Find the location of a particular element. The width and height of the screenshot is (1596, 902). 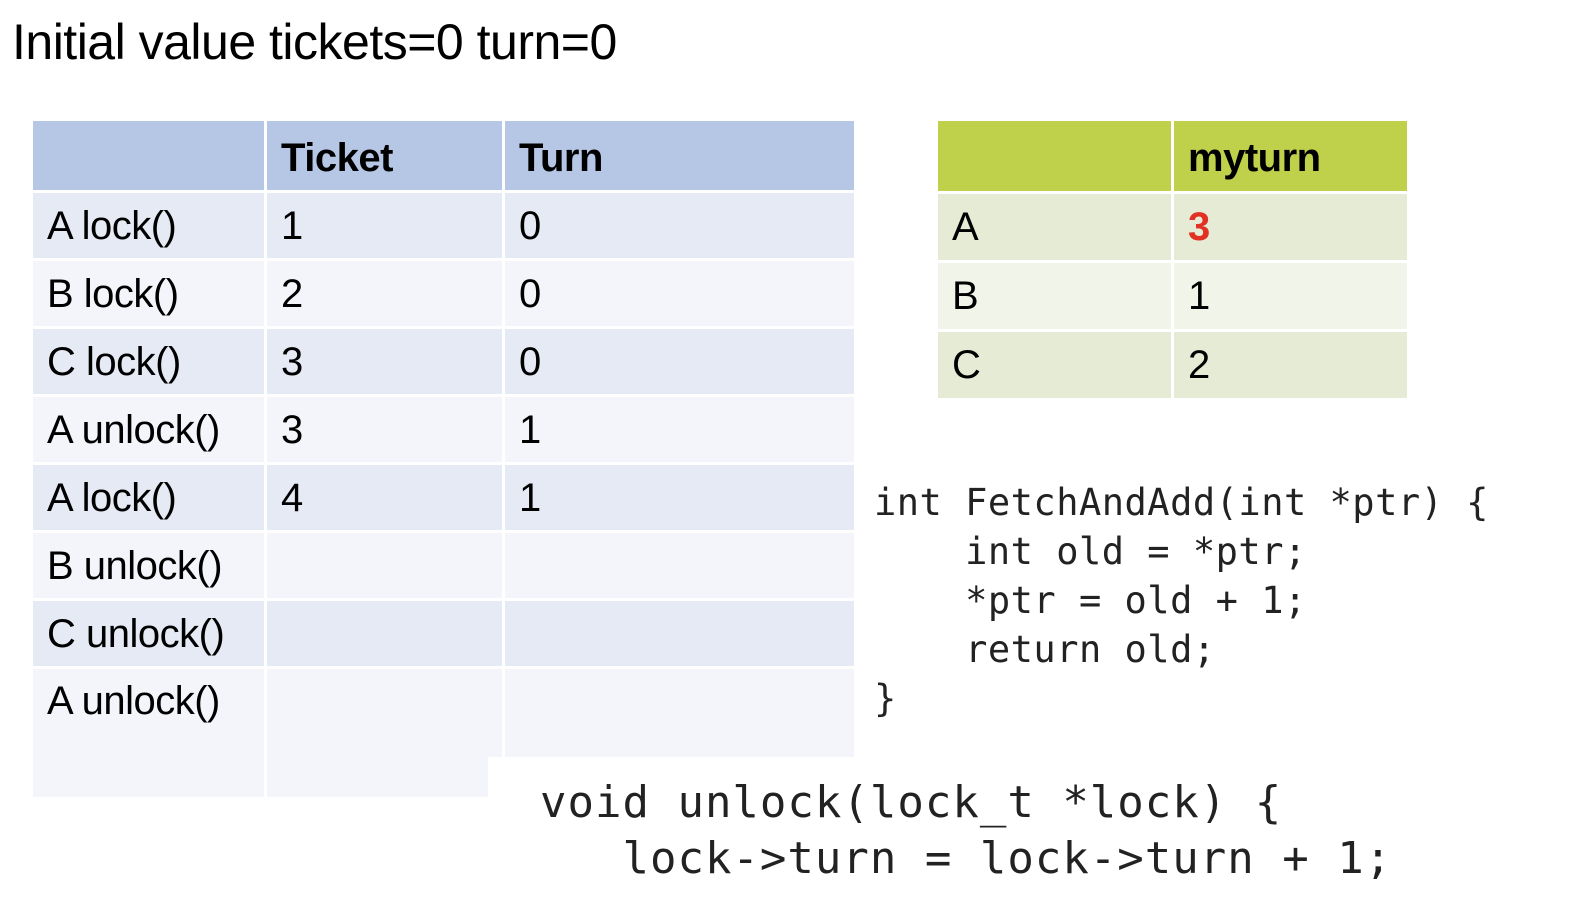

thread-cell: B is located at coordinates (1054, 296).